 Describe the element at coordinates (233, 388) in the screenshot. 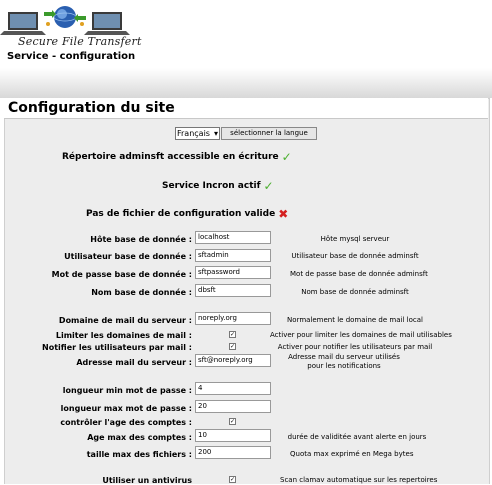

I see `pw-min-input: 4` at that location.